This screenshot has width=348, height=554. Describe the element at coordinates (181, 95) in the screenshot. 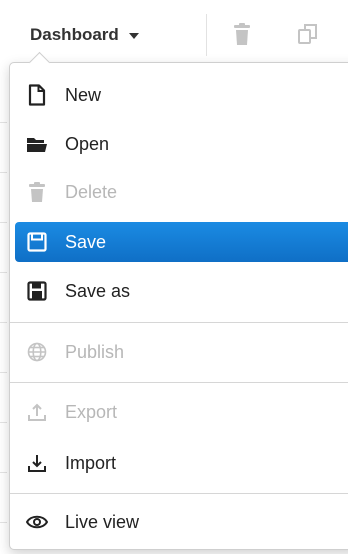

I see `menu-item-new: New` at that location.